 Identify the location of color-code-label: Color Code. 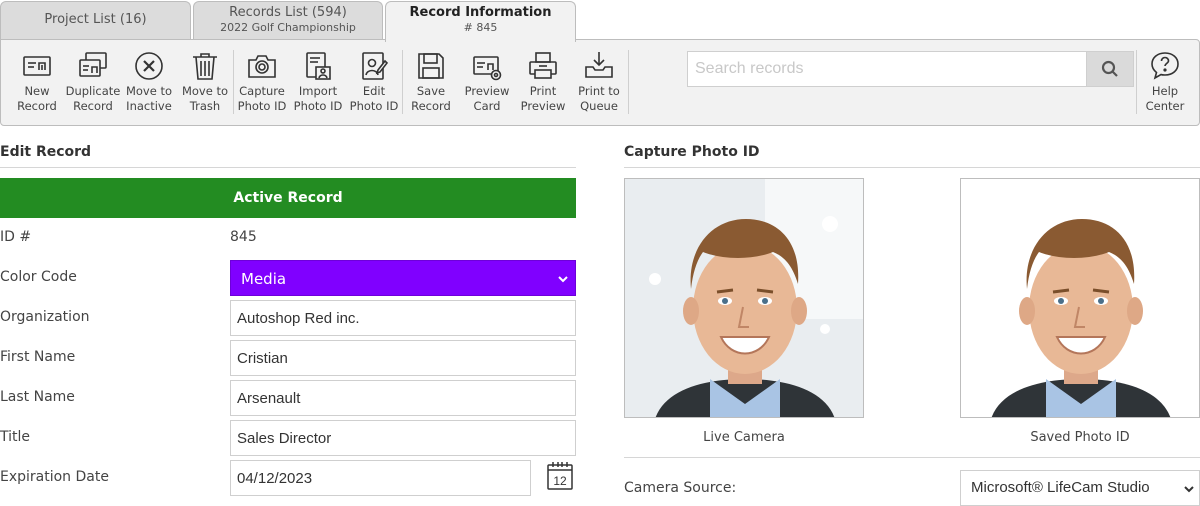
(38, 277).